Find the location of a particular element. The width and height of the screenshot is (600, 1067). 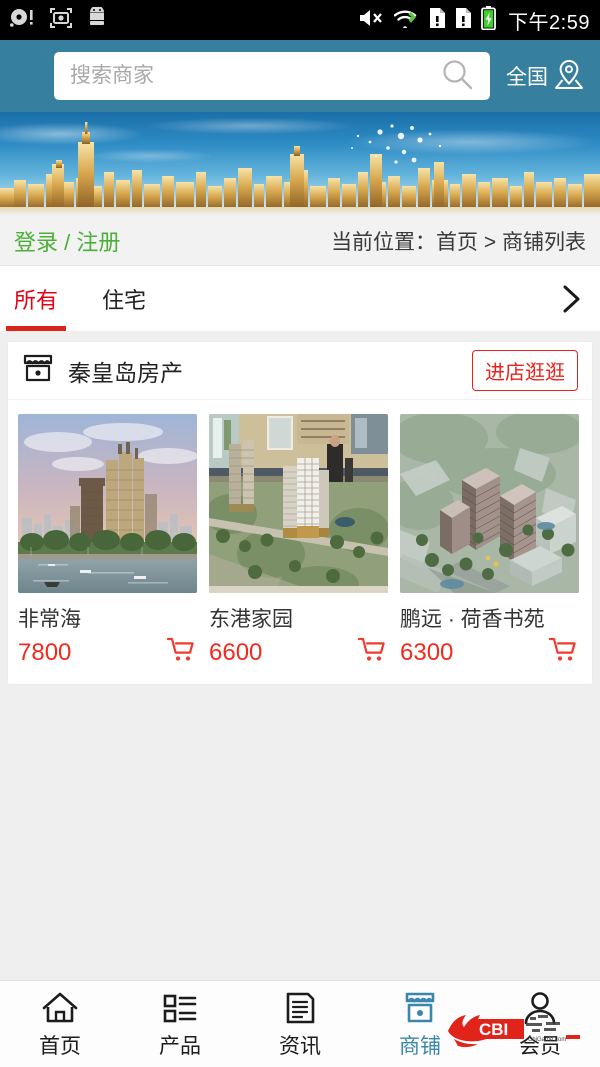

news-icon is located at coordinates (300, 1010).